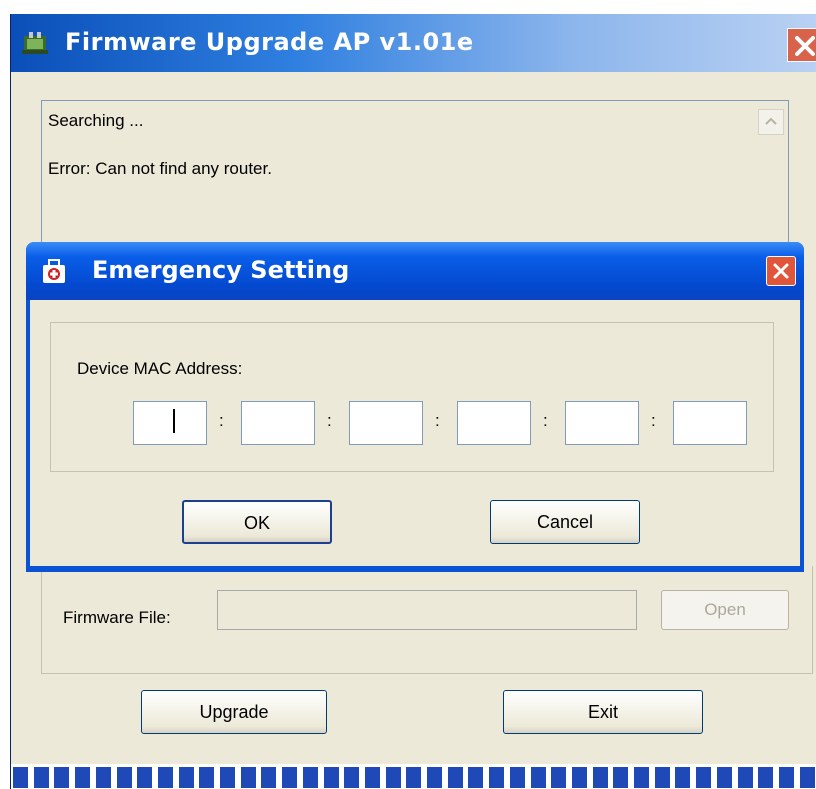 The width and height of the screenshot is (816, 789). What do you see at coordinates (710, 423) in the screenshot?
I see `mac-octet-6-input` at bounding box center [710, 423].